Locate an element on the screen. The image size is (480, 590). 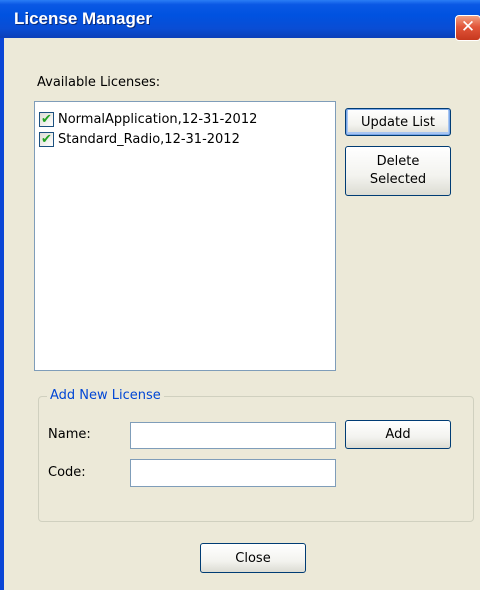
add-new-license-title: Add New License is located at coordinates (105, 395).